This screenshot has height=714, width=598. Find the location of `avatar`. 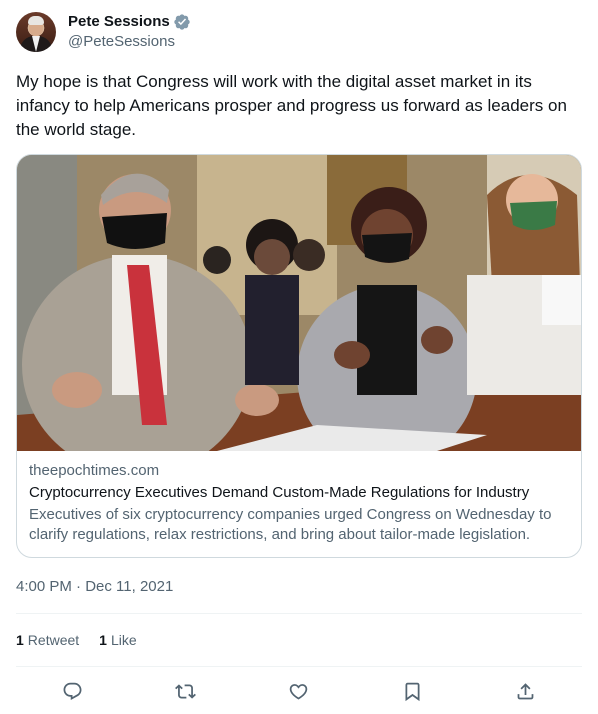

avatar is located at coordinates (36, 32).